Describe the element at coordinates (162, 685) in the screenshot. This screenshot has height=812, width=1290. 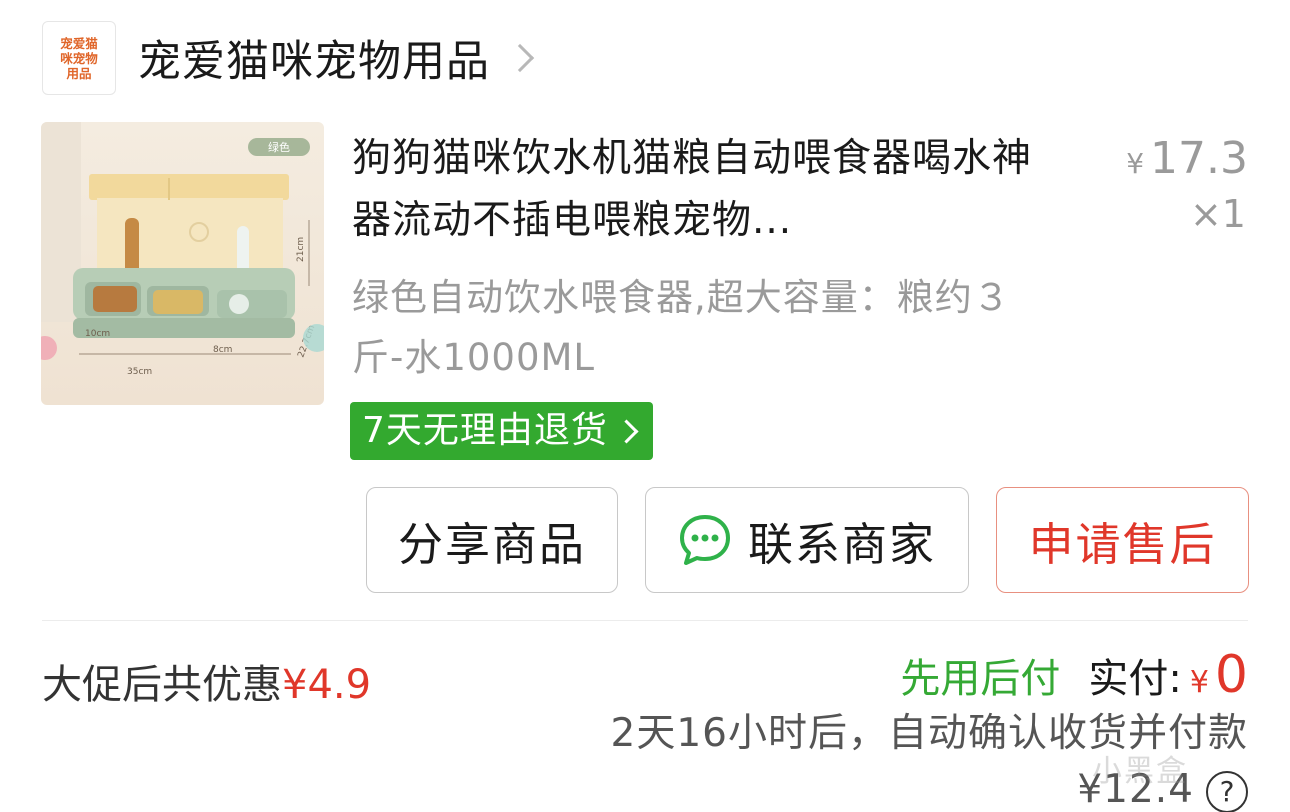
I see `promo-label: 大促后共优惠` at that location.